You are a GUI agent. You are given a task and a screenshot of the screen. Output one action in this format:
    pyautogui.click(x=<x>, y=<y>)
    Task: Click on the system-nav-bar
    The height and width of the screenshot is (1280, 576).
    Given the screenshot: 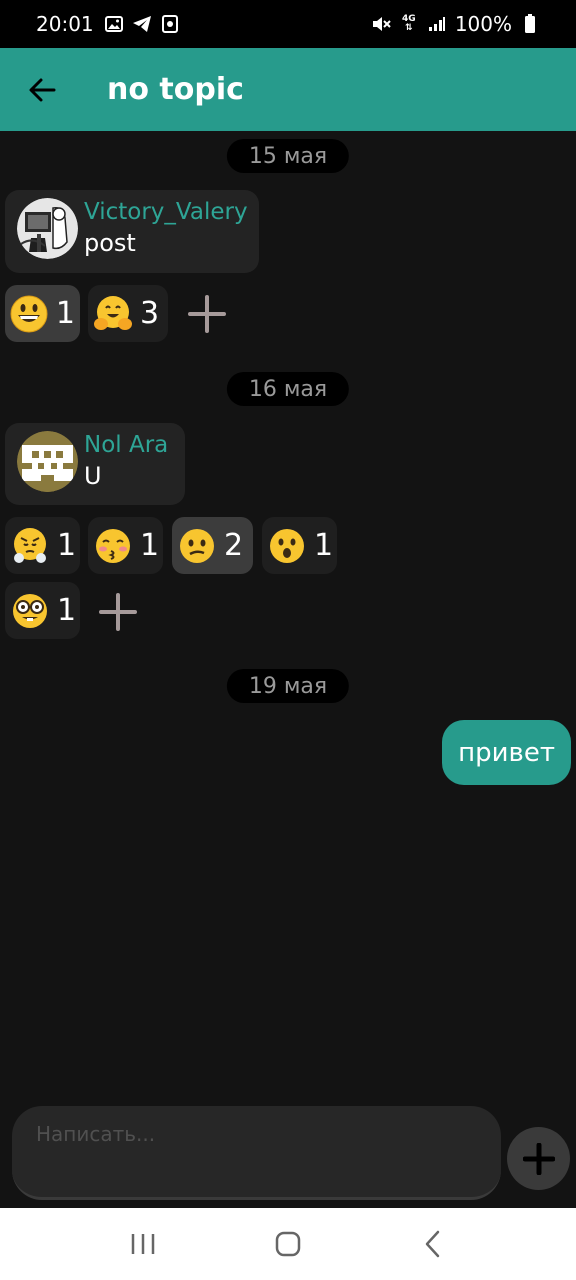 What is the action you would take?
    pyautogui.click(x=288, y=1244)
    